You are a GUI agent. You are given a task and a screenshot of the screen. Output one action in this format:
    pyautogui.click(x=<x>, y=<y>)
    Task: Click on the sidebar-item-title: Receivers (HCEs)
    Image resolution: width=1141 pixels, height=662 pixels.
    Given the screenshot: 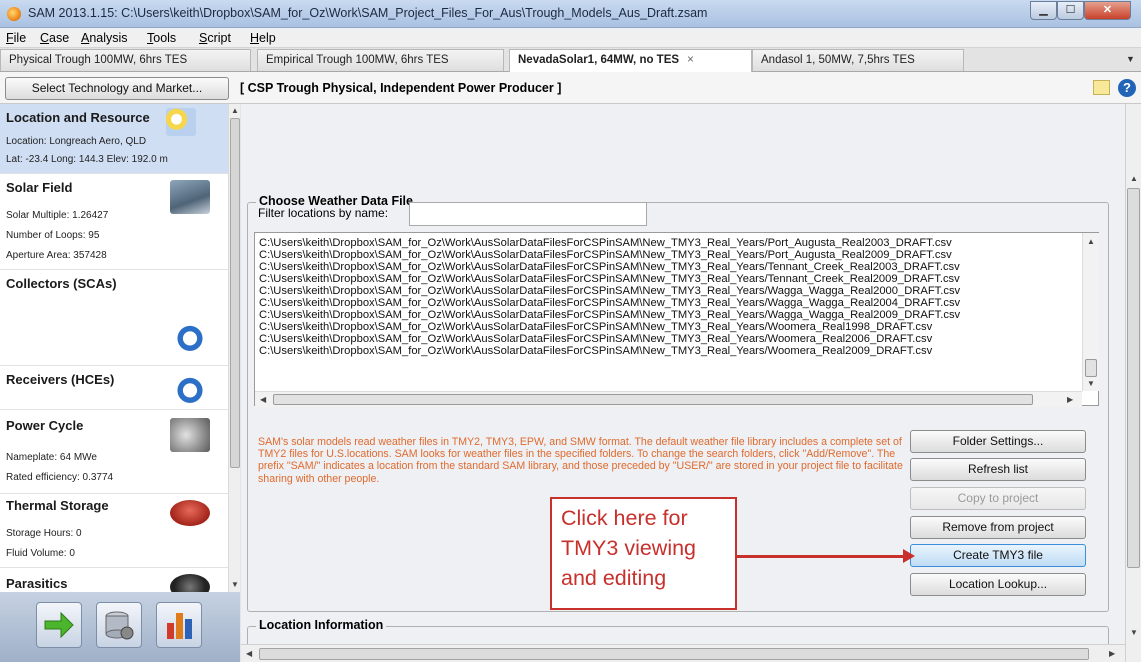 What is the action you would take?
    pyautogui.click(x=60, y=379)
    